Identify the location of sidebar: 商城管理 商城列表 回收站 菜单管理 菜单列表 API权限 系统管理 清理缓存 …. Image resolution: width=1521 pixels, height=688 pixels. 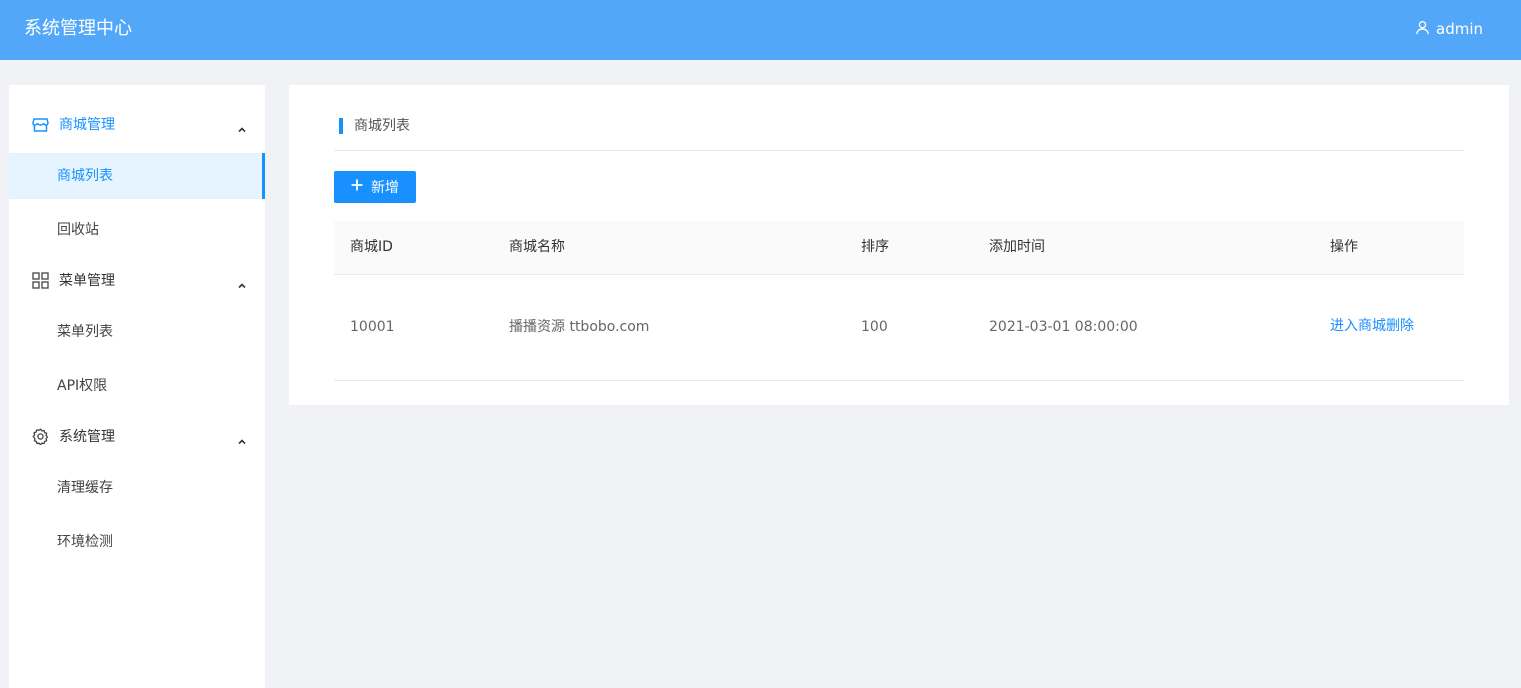
(137, 386).